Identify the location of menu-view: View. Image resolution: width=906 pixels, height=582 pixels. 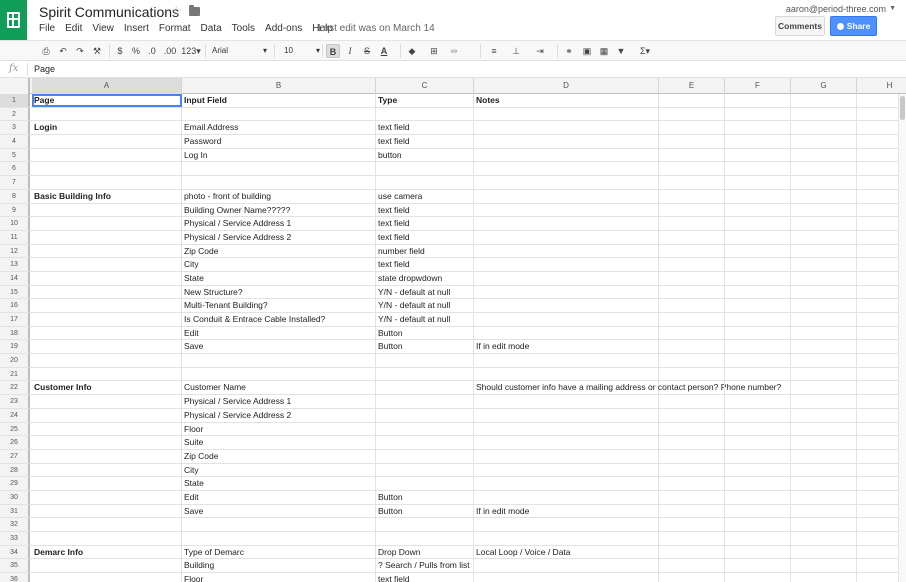
(103, 28).